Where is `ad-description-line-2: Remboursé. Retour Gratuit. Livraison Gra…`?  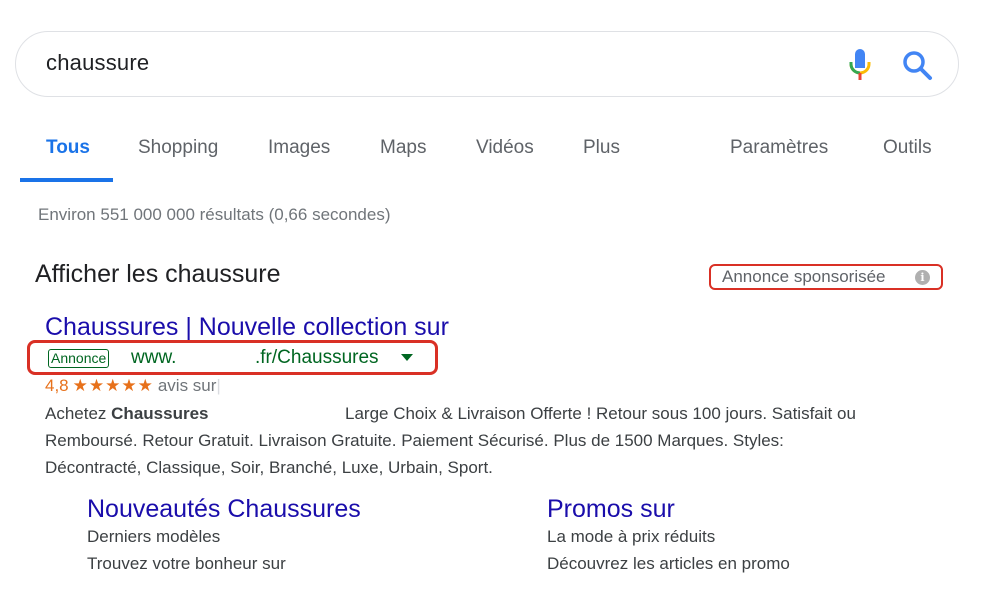
ad-description-line-2: Remboursé. Retour Gratuit. Livraison Gra… is located at coordinates (414, 440).